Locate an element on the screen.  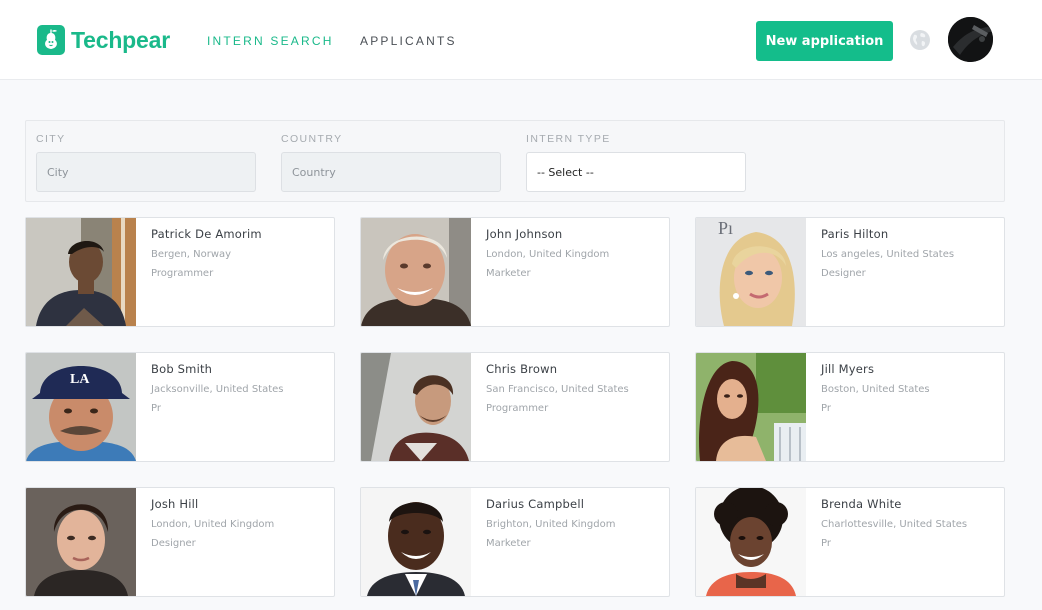
city-label: CITY is located at coordinates (51, 139).